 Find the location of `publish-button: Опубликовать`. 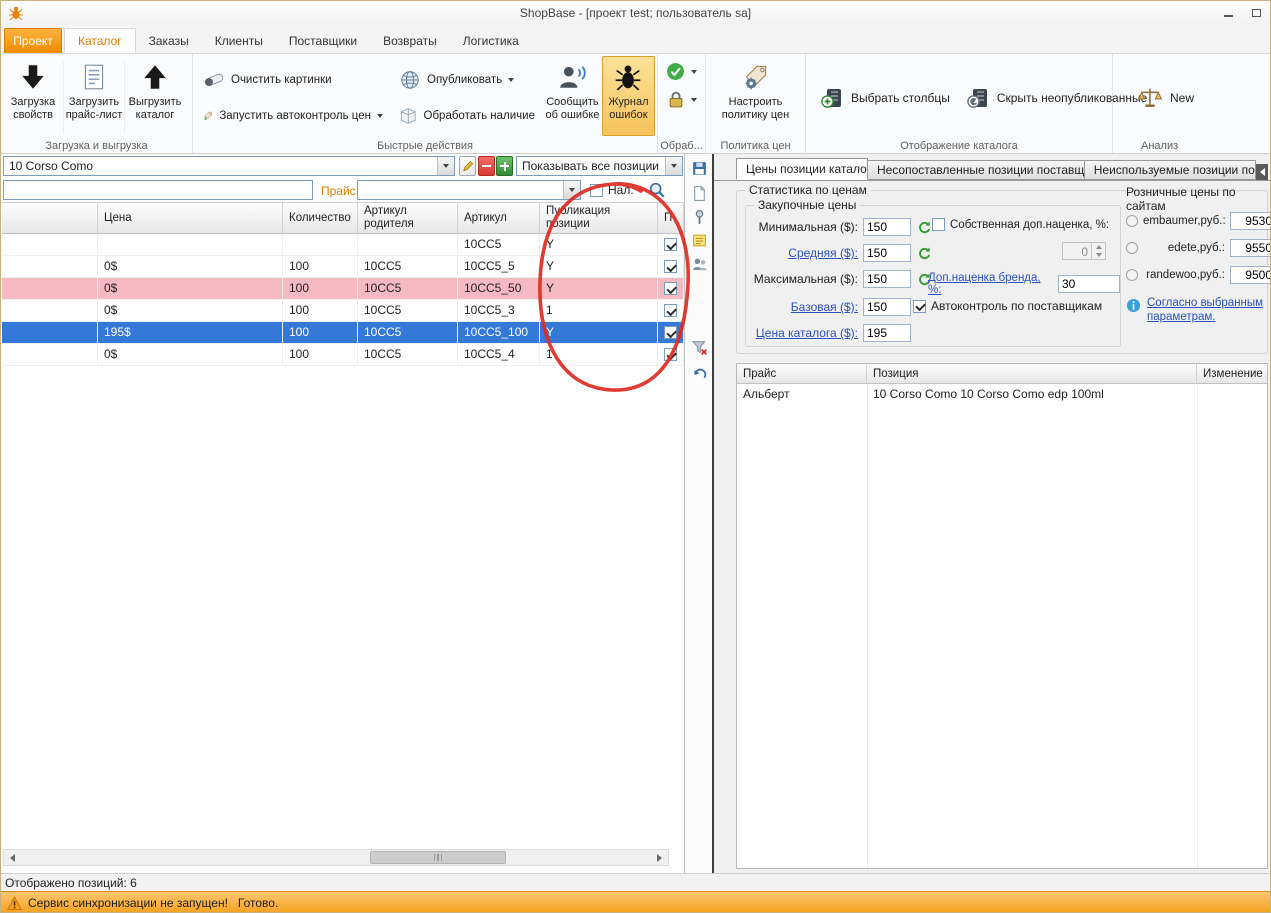

publish-button: Опубликовать is located at coordinates (467, 80).